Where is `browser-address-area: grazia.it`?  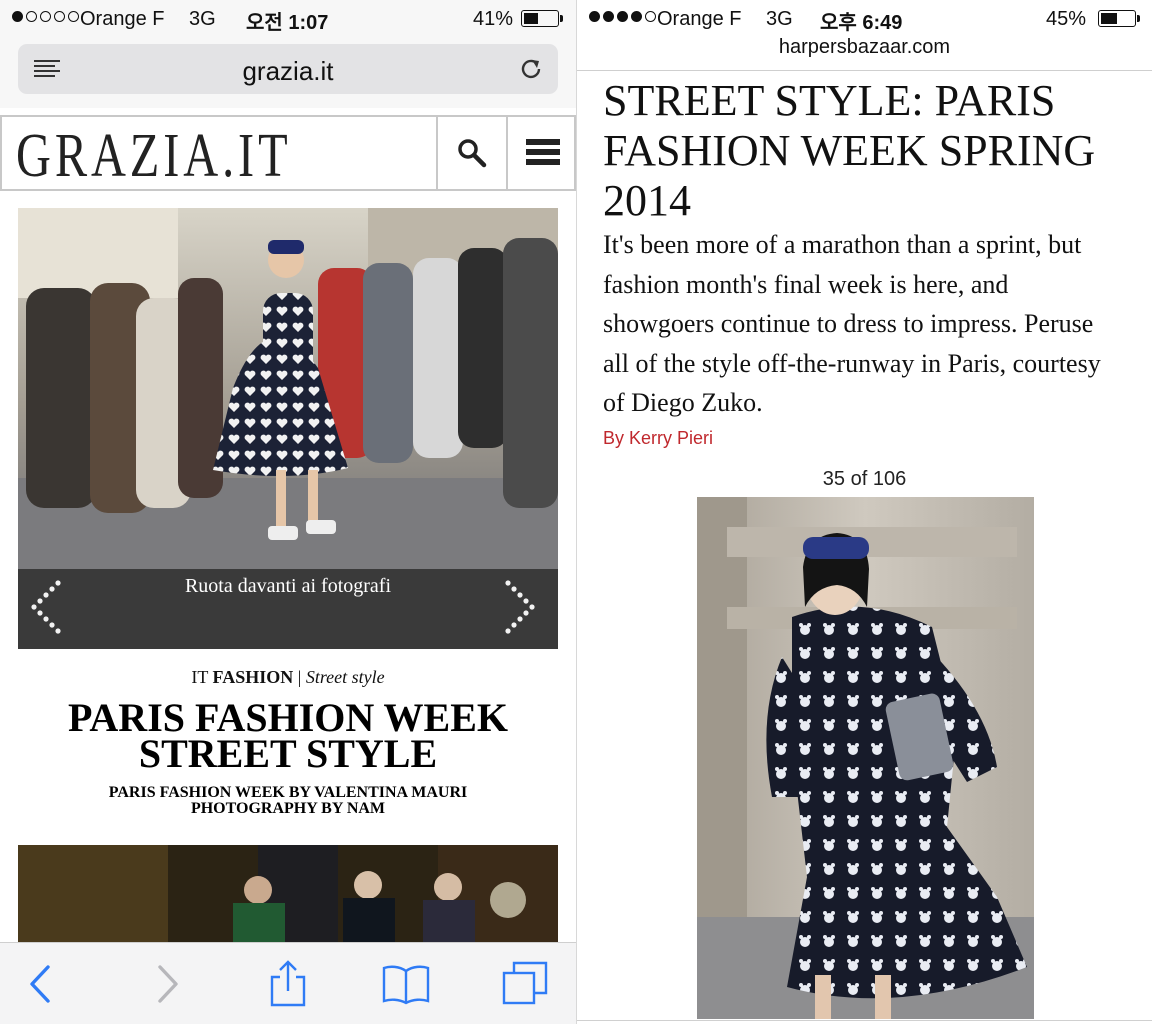
browser-address-area: grazia.it is located at coordinates (288, 73).